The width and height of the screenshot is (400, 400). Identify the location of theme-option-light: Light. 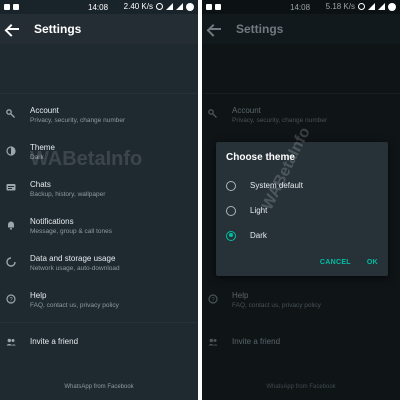
(301, 210).